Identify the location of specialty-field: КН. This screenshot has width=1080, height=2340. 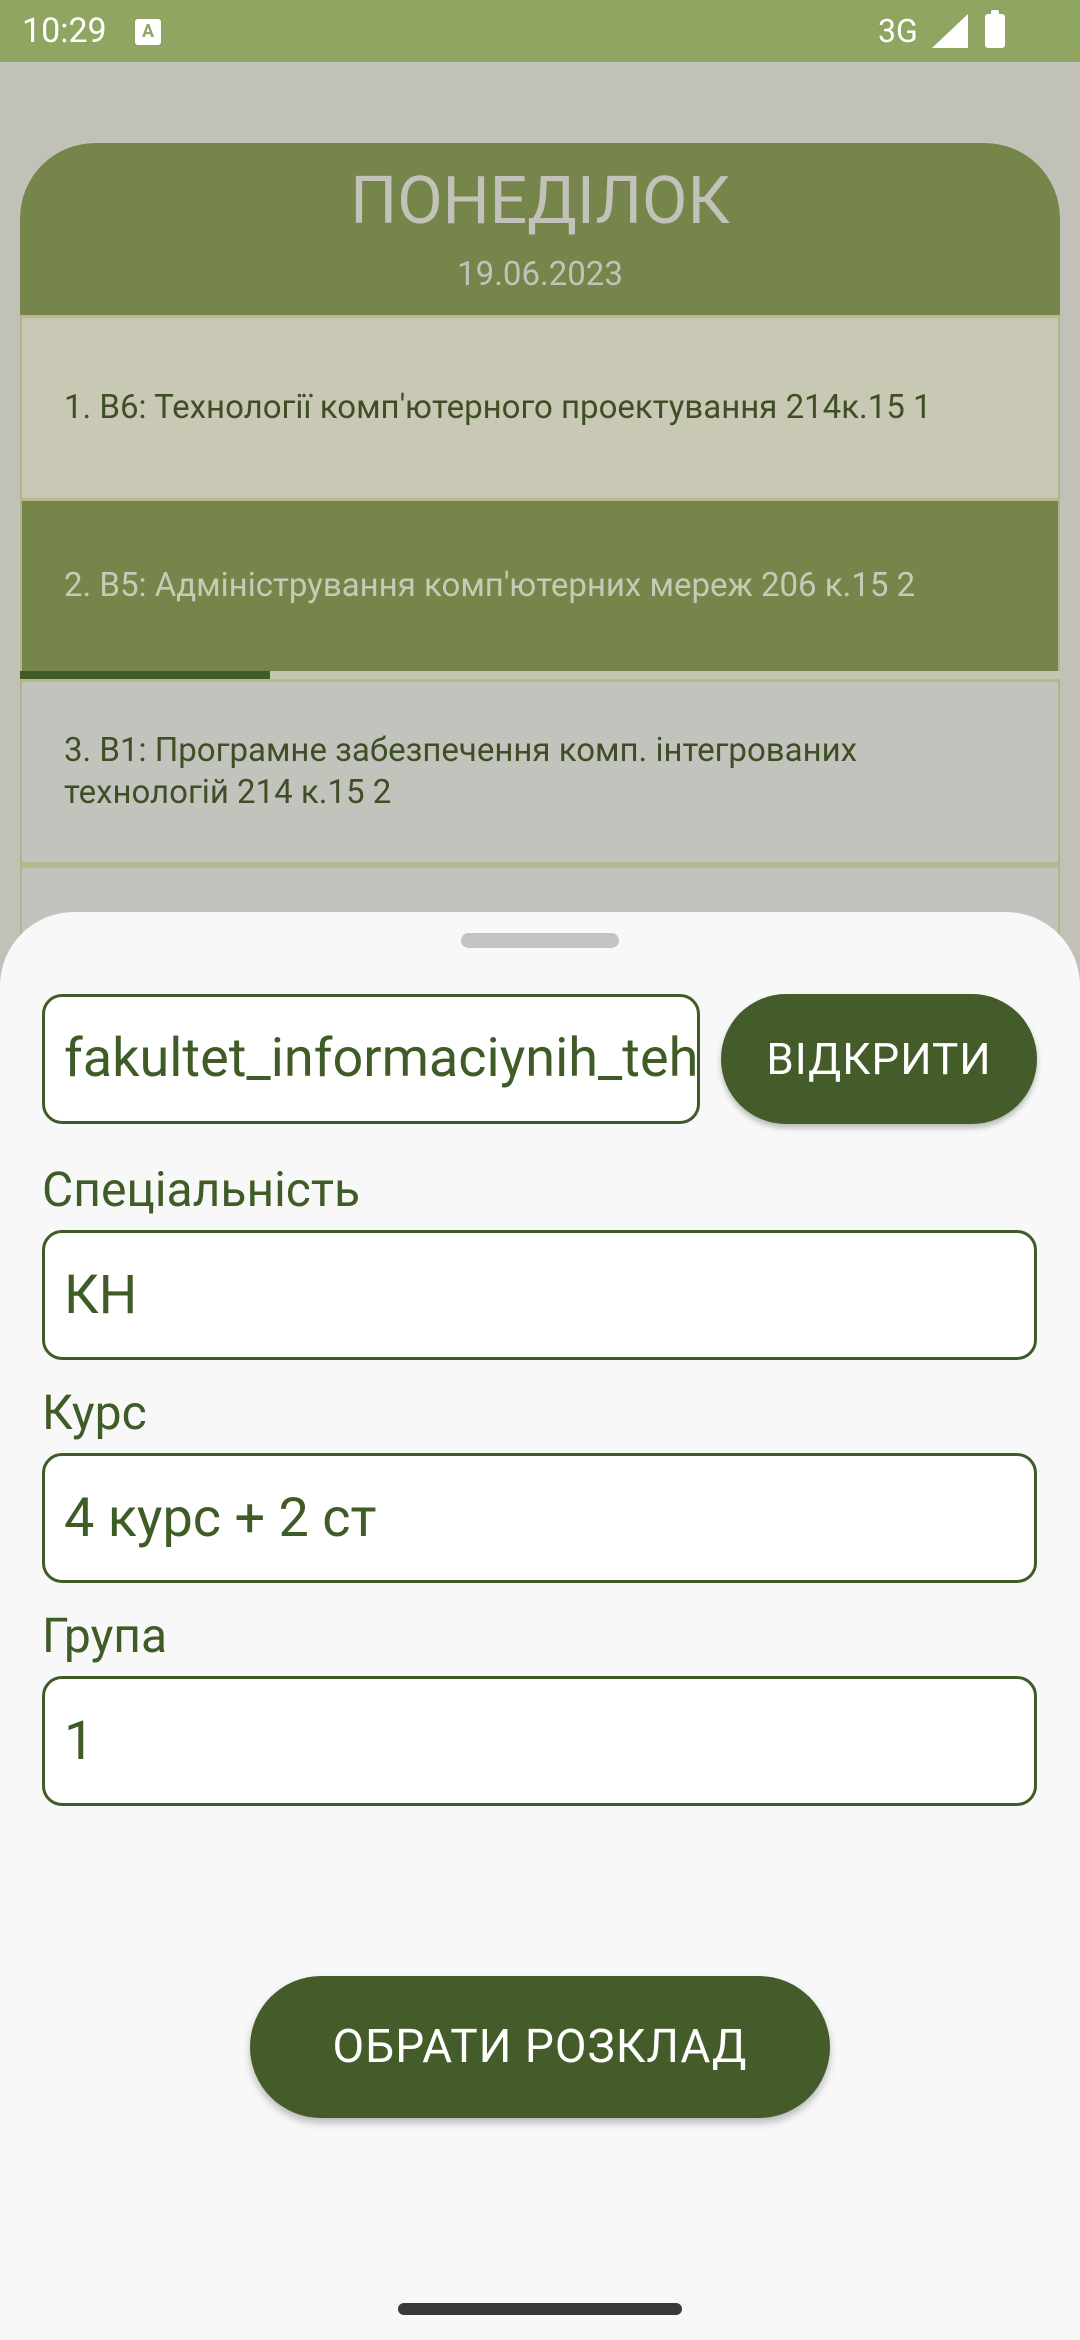
(539, 1295).